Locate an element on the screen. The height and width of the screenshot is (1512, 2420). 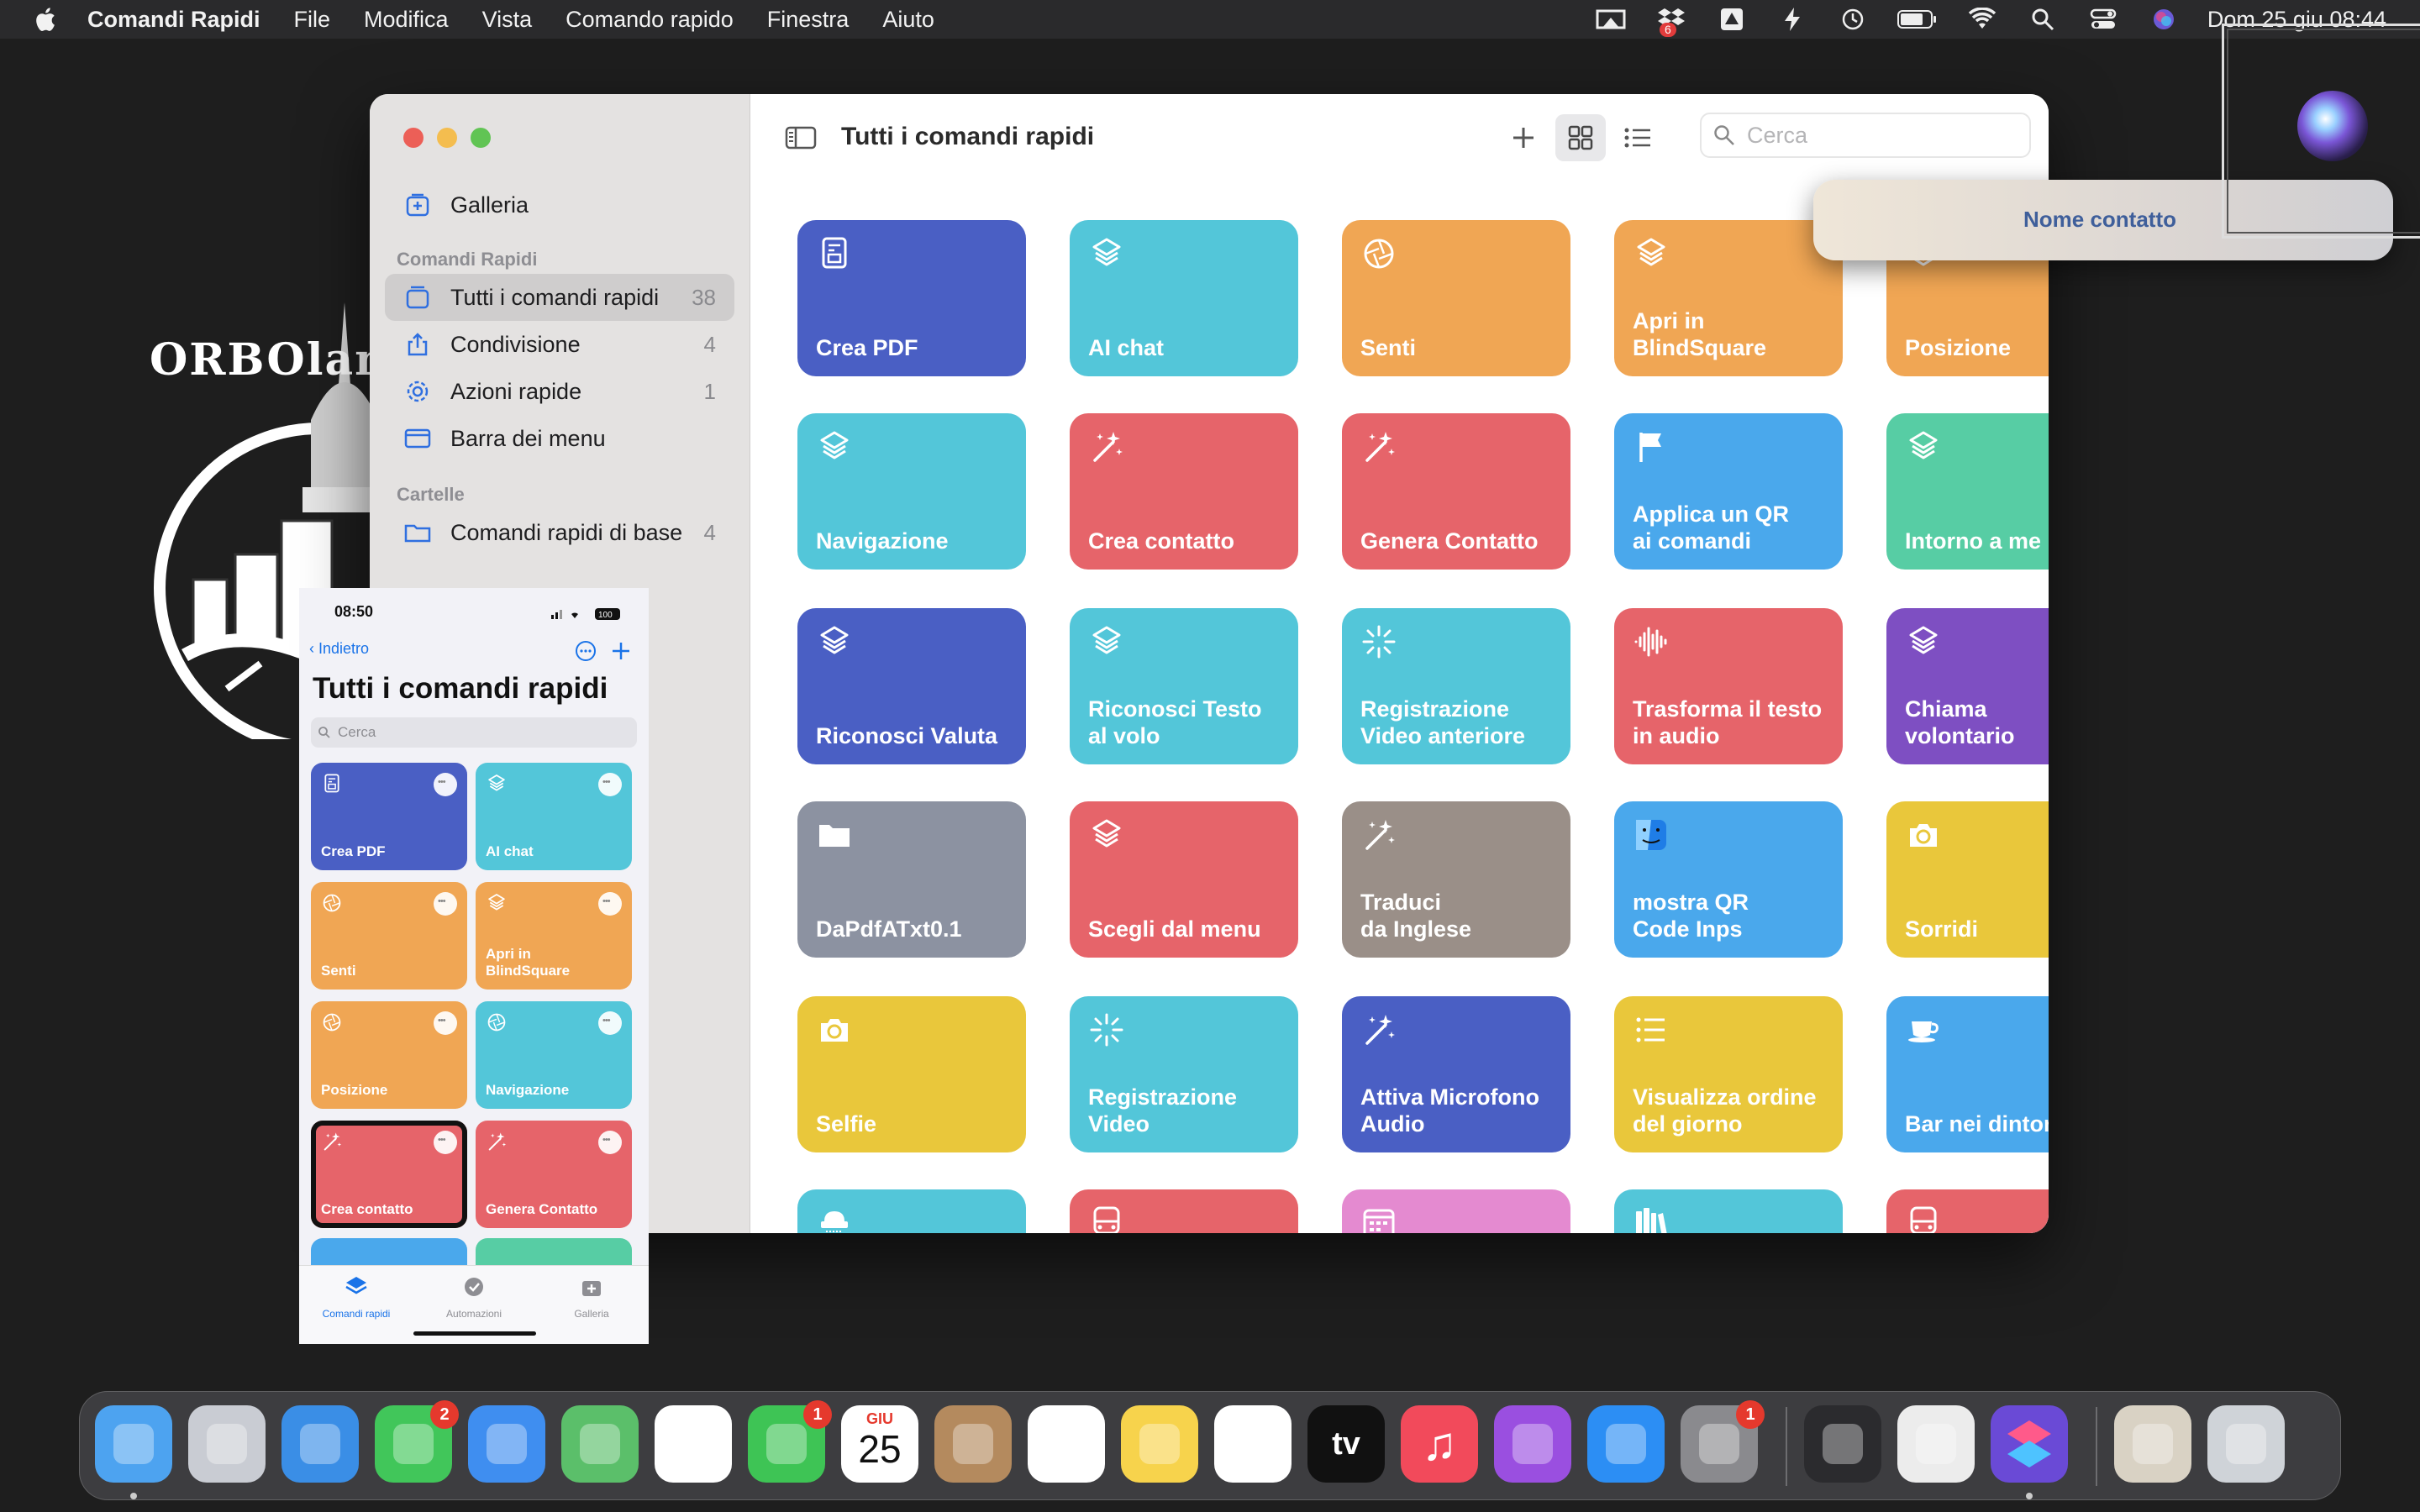
phone-search-field: Cerca is located at coordinates (474, 732).